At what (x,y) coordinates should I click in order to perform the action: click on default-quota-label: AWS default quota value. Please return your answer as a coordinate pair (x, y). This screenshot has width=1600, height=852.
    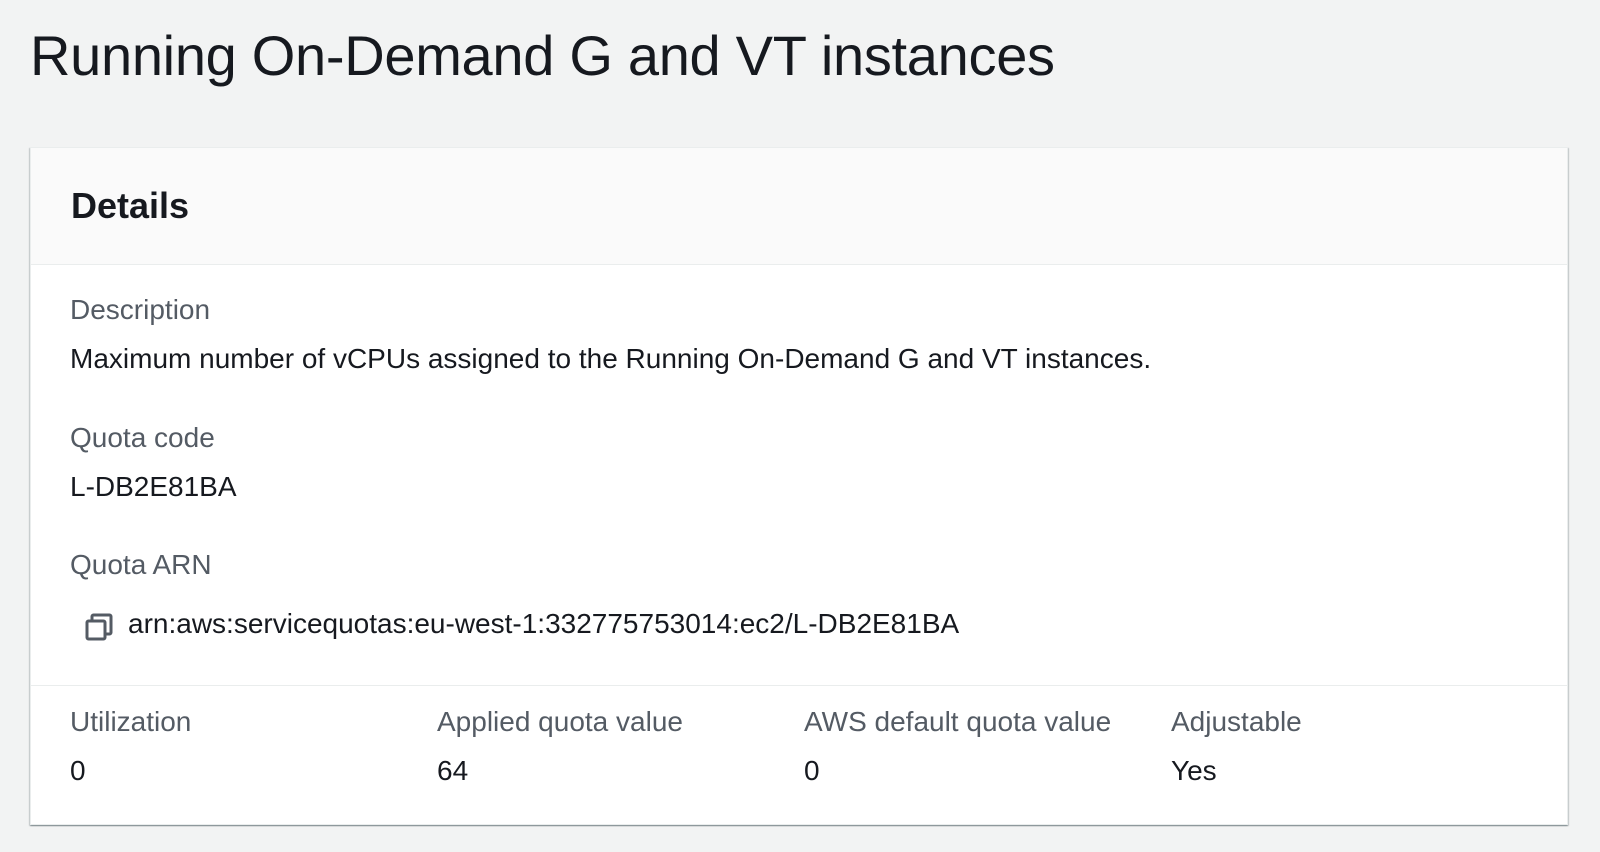
    Looking at the image, I should click on (958, 721).